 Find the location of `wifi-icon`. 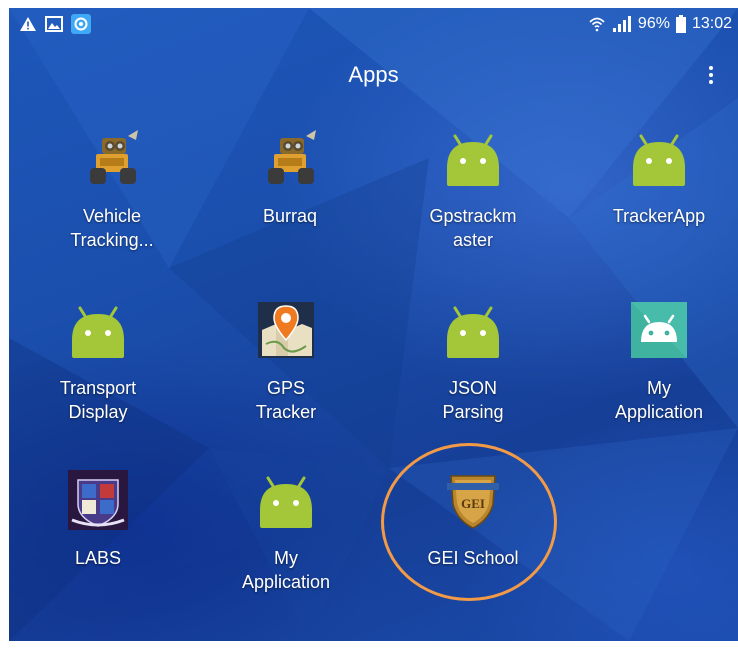

wifi-icon is located at coordinates (597, 24).